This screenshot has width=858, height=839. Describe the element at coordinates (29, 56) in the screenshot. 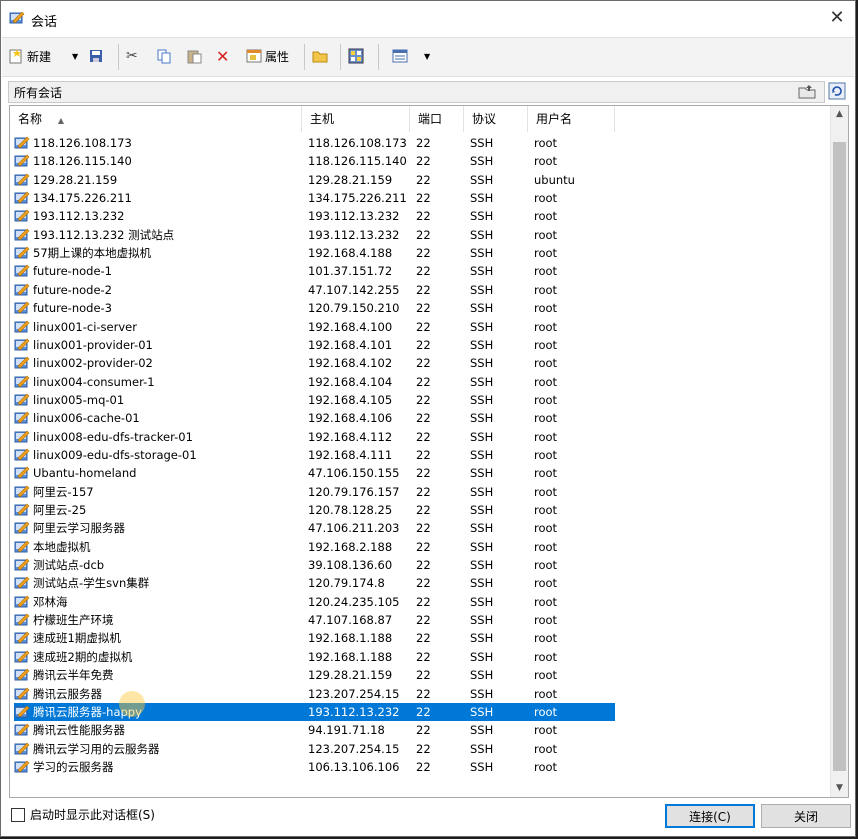

I see `new-button: 新建` at that location.